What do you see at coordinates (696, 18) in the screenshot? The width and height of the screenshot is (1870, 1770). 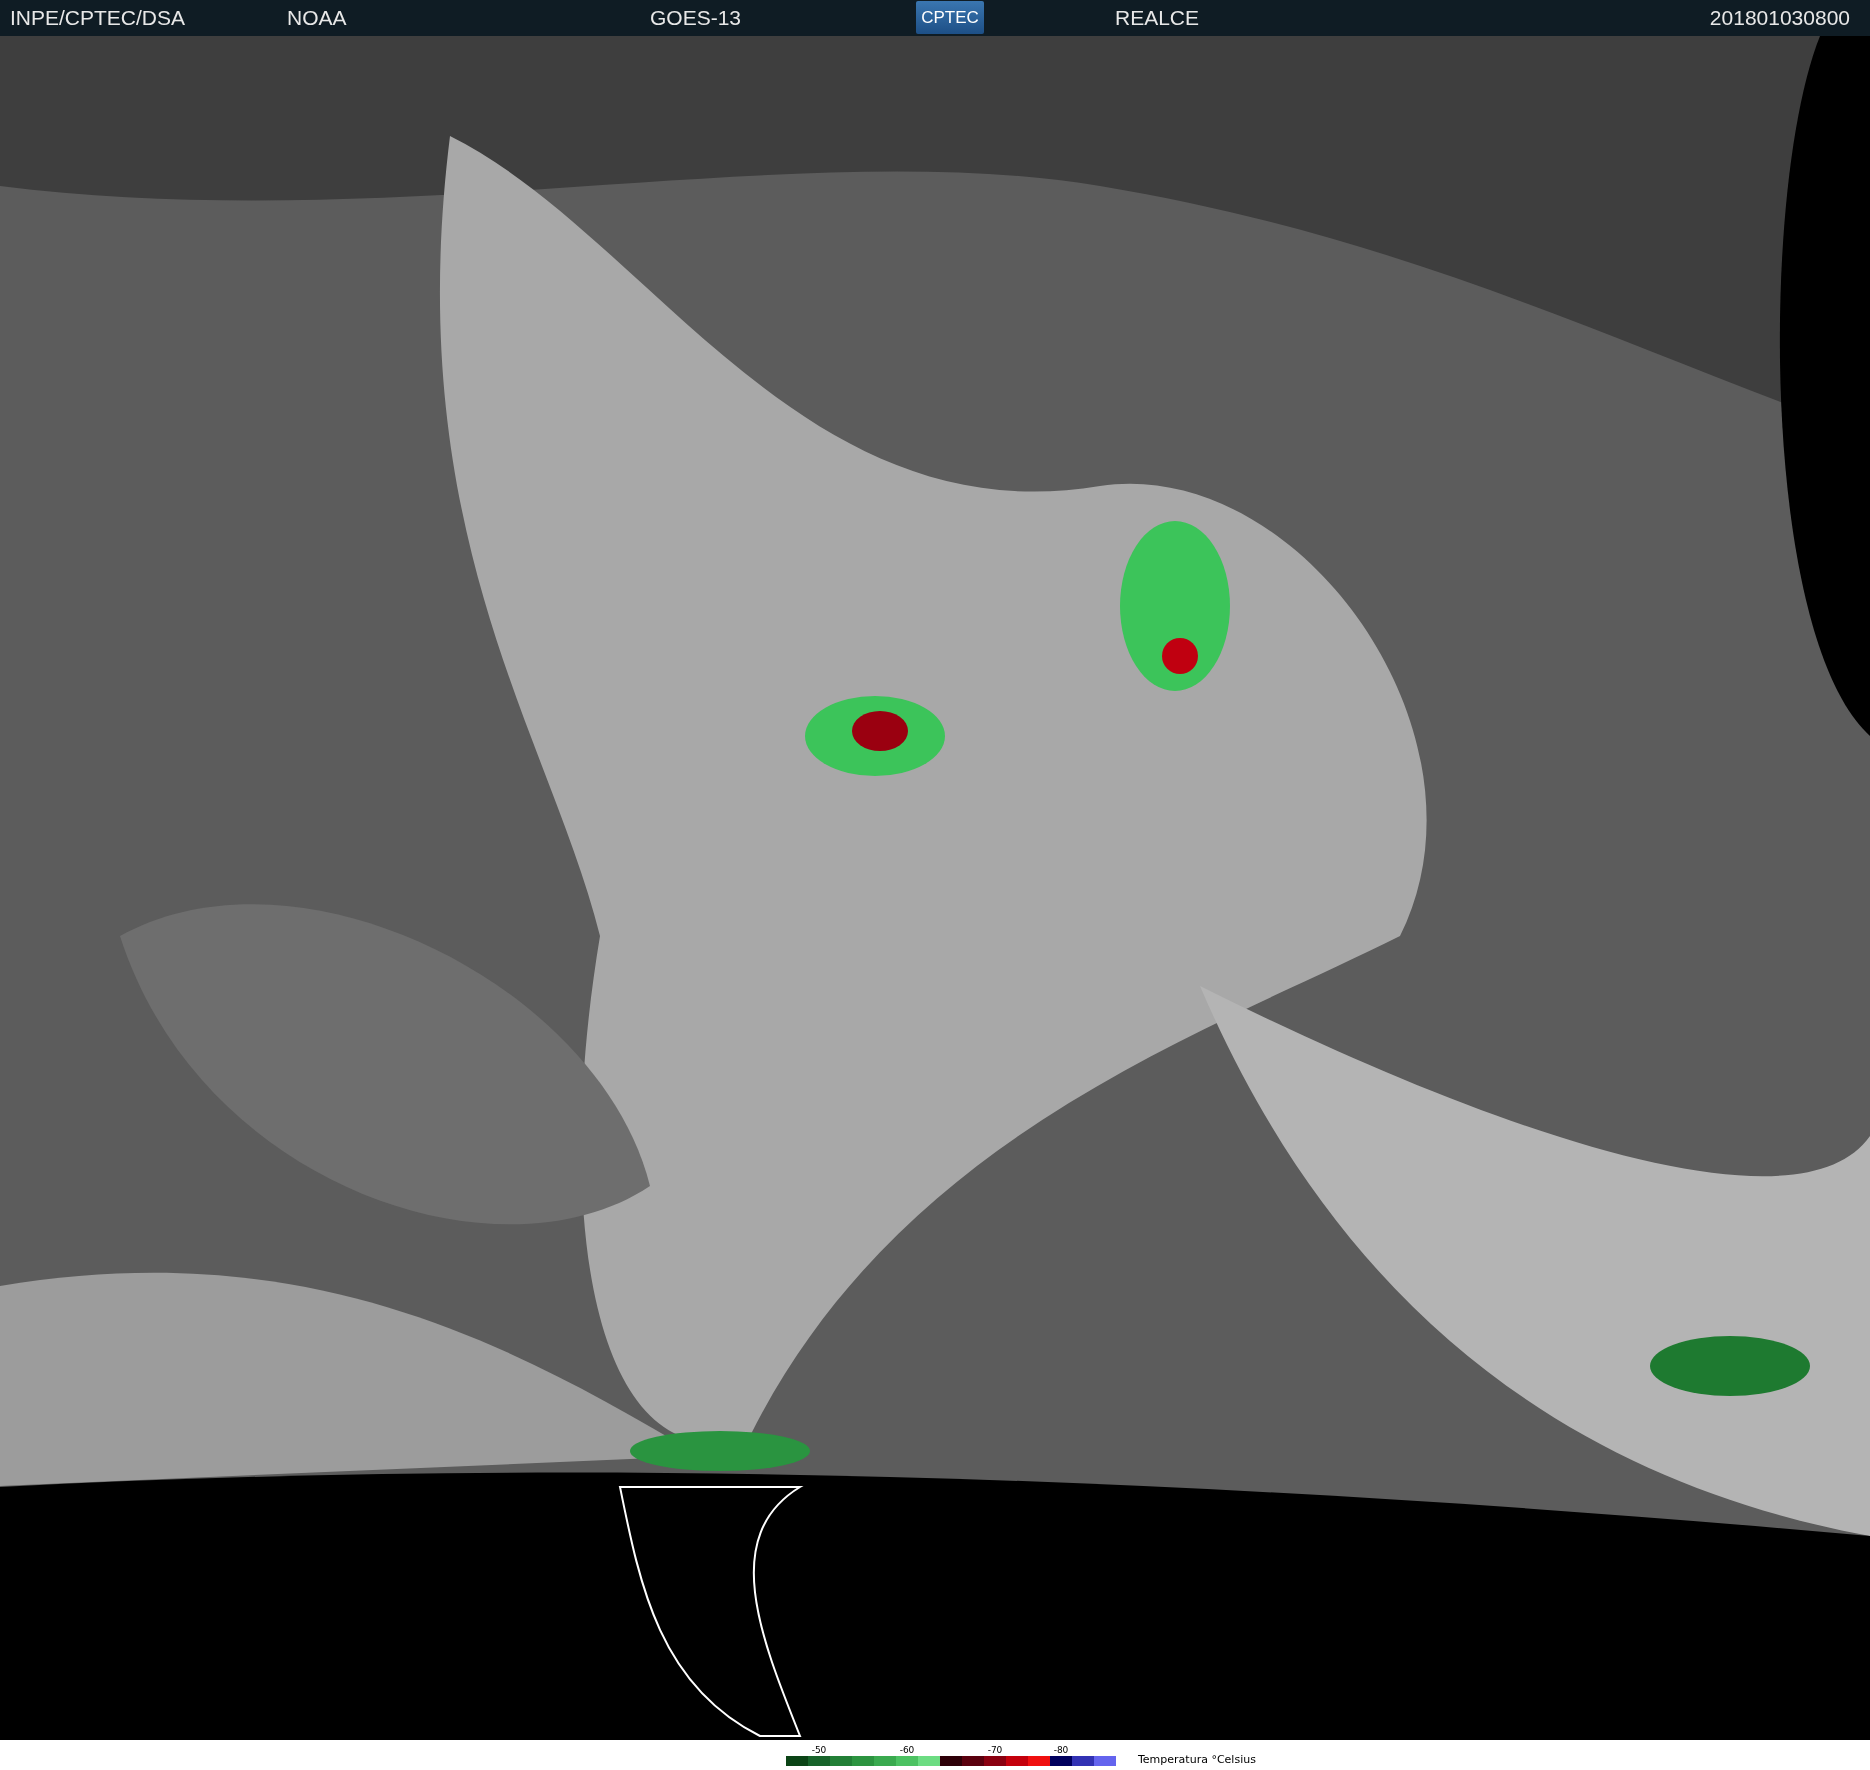 I see `header-label: GOES-13` at bounding box center [696, 18].